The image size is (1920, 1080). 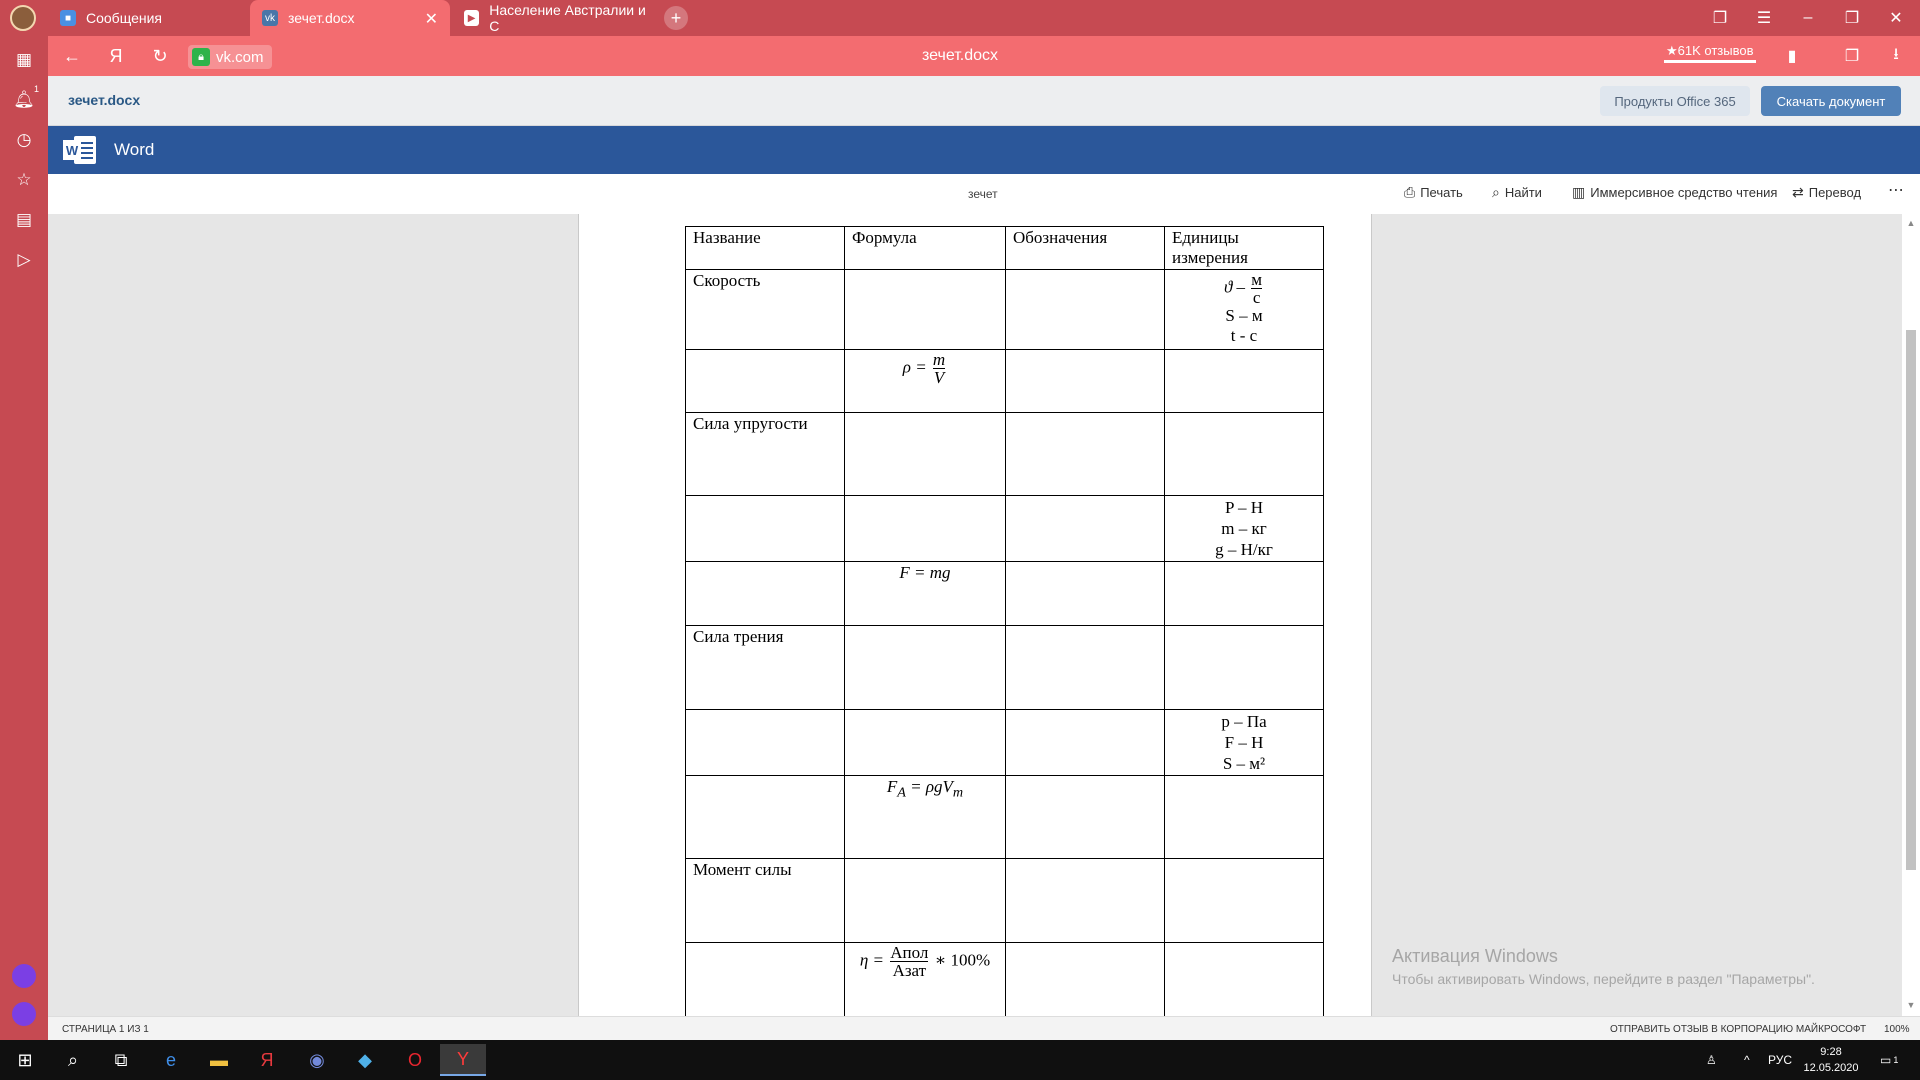 What do you see at coordinates (267, 1060) in the screenshot?
I see `yandex-icon: Я` at bounding box center [267, 1060].